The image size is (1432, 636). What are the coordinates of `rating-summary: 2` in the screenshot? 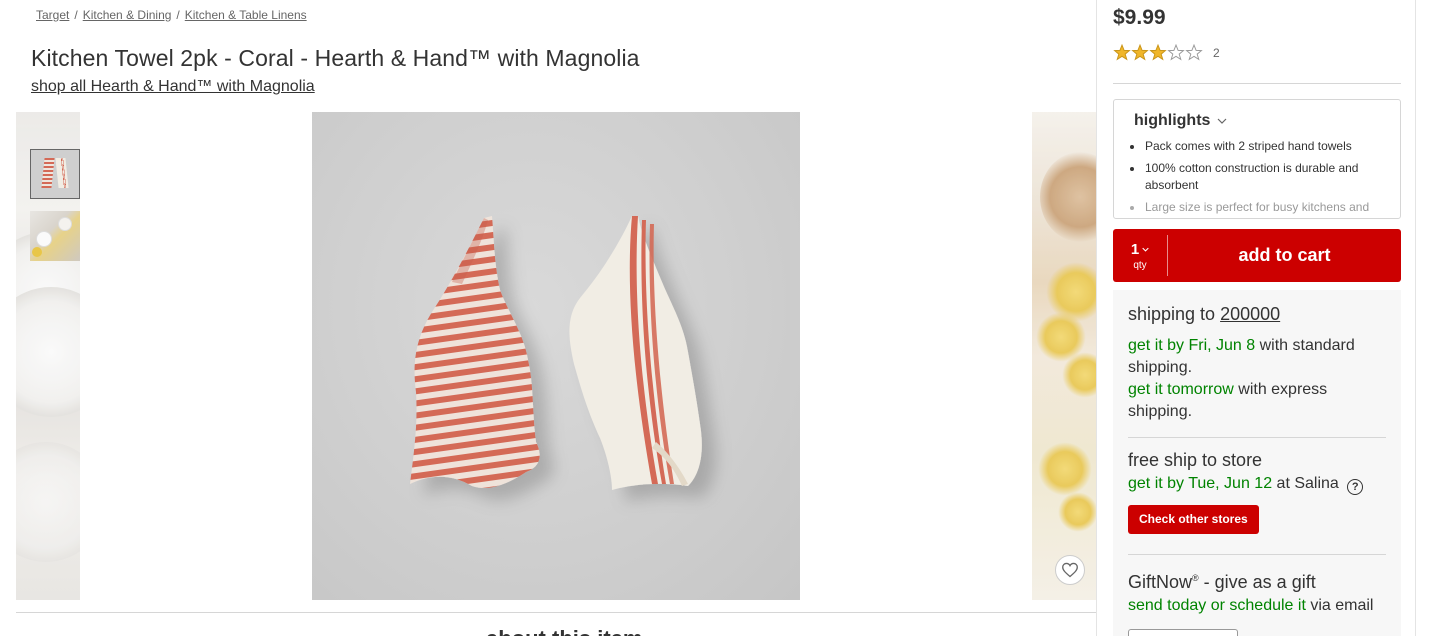 It's located at (1166, 52).